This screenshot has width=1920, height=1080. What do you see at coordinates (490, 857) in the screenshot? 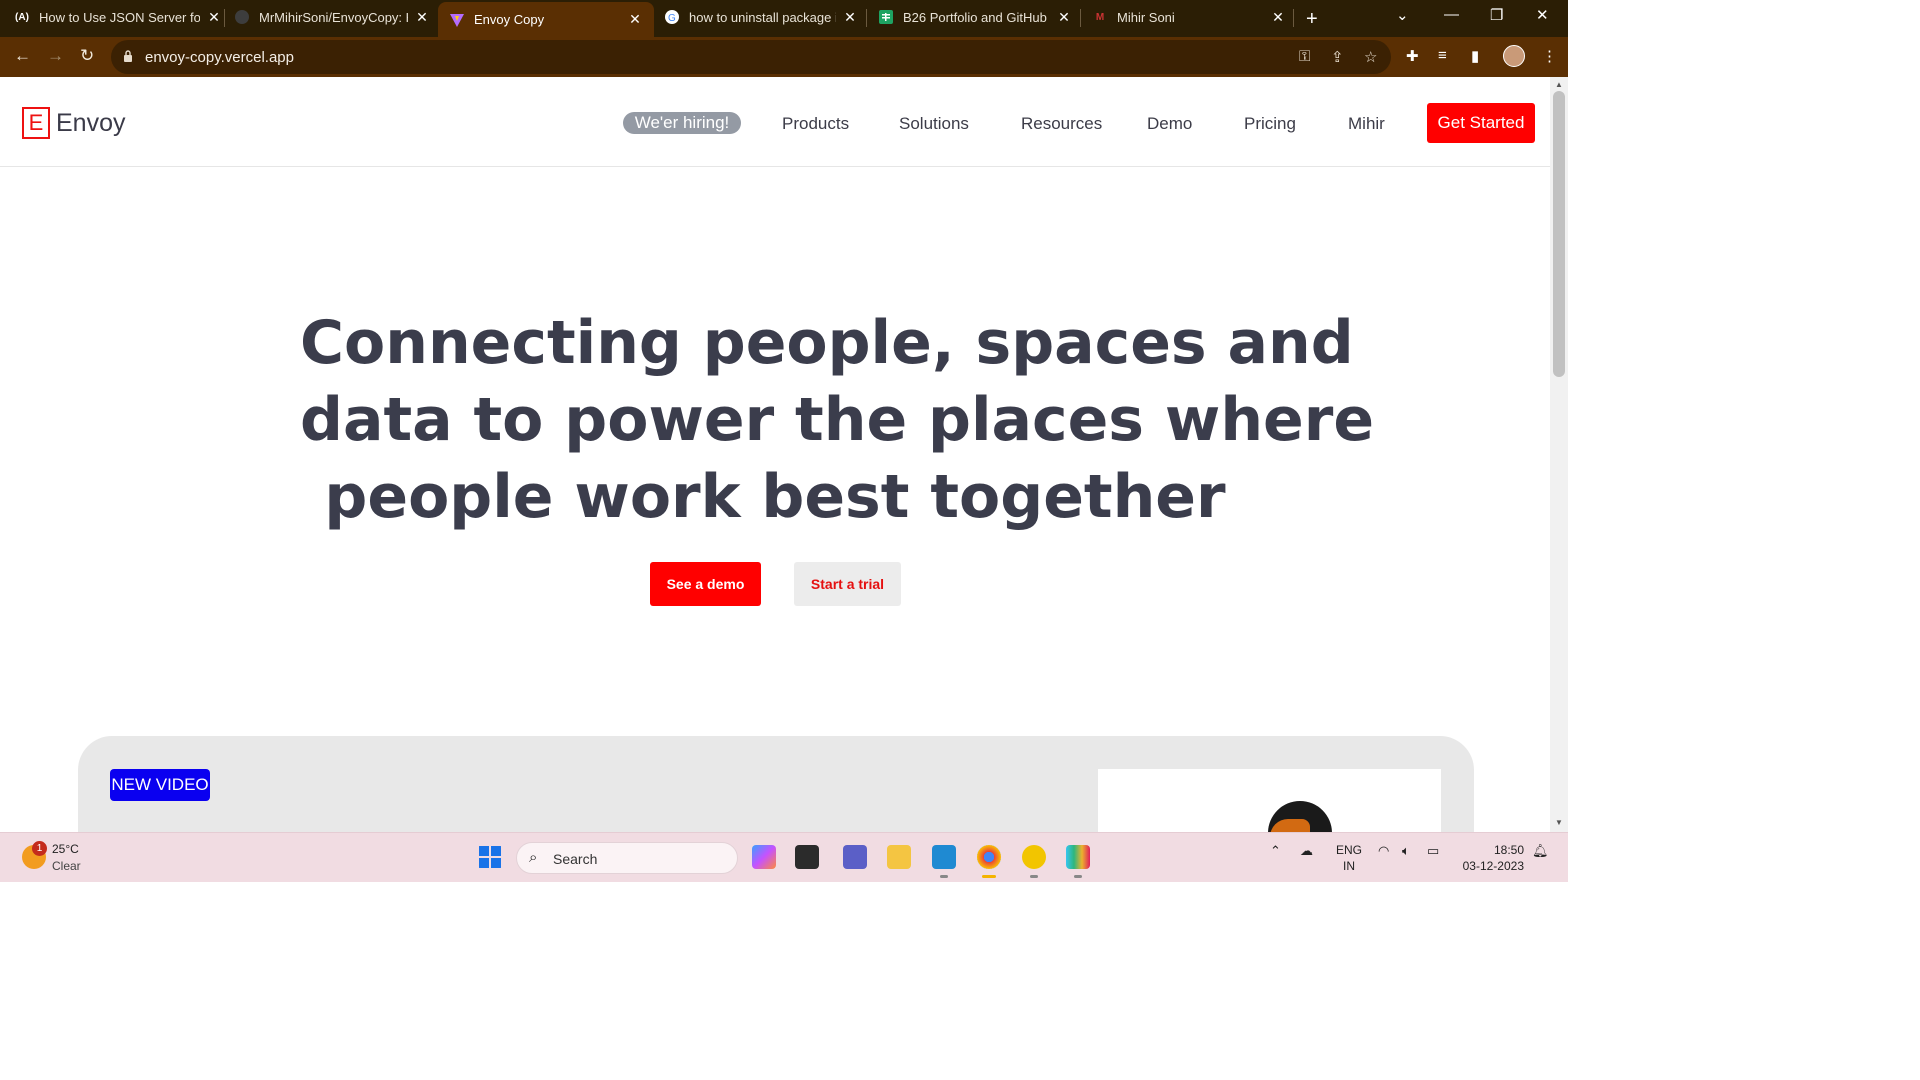
I see `windows-start-icon` at bounding box center [490, 857].